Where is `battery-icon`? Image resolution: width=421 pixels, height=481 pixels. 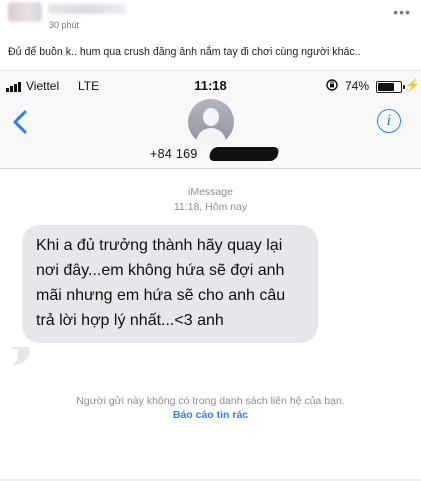
battery-icon is located at coordinates (390, 87).